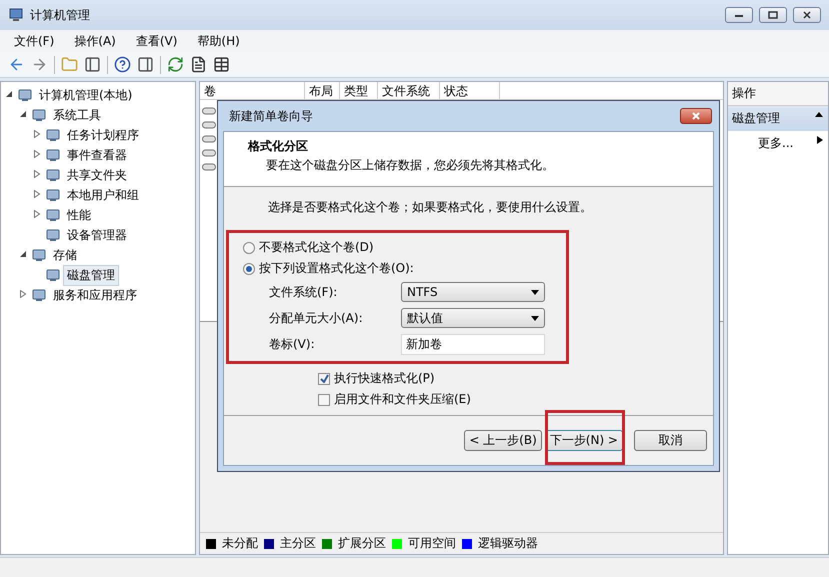 Image resolution: width=829 pixels, height=577 pixels. Describe the element at coordinates (402, 399) in the screenshot. I see `checkbox-label: 启用文件和文件夹压缩(E)` at that location.